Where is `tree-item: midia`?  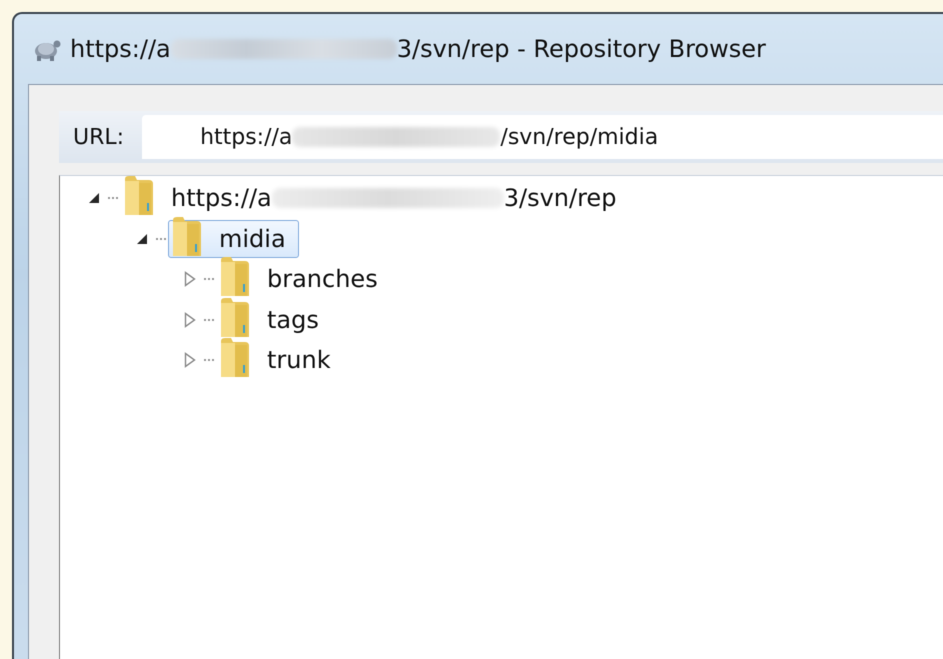
tree-item: midia is located at coordinates (233, 239).